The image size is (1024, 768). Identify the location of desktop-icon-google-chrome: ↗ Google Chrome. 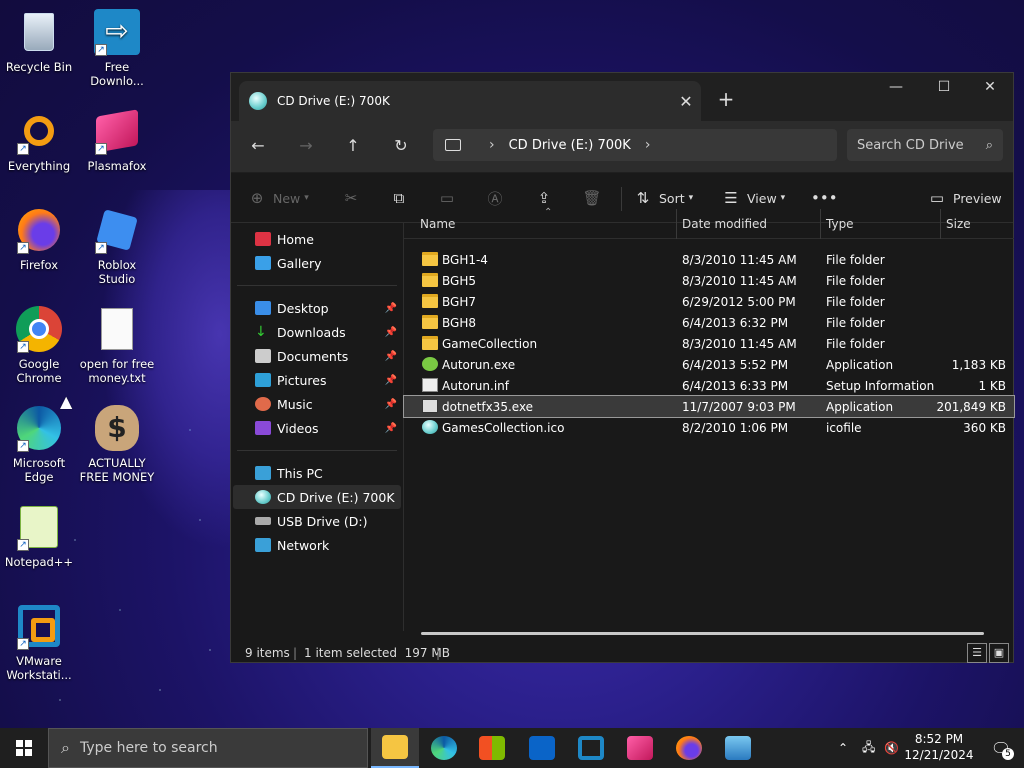
(39, 345).